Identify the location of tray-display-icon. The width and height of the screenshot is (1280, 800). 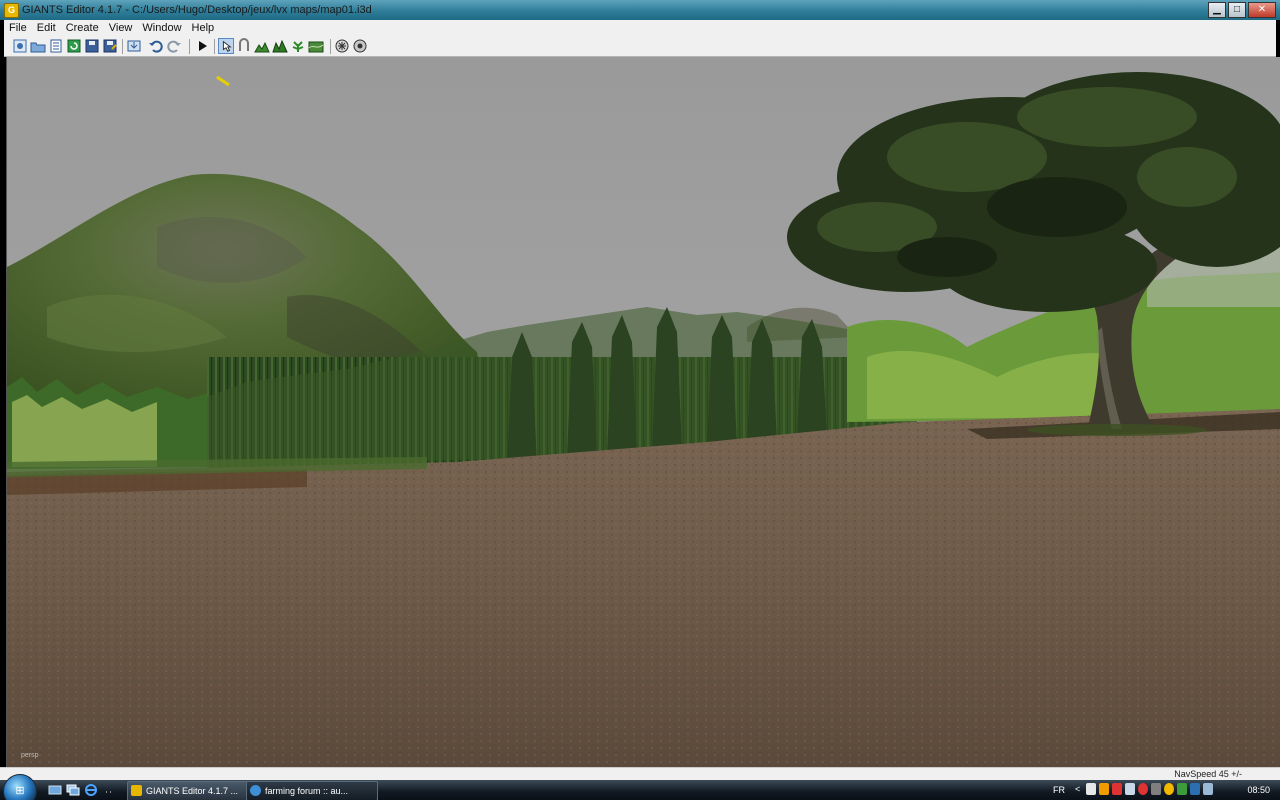
(1130, 789).